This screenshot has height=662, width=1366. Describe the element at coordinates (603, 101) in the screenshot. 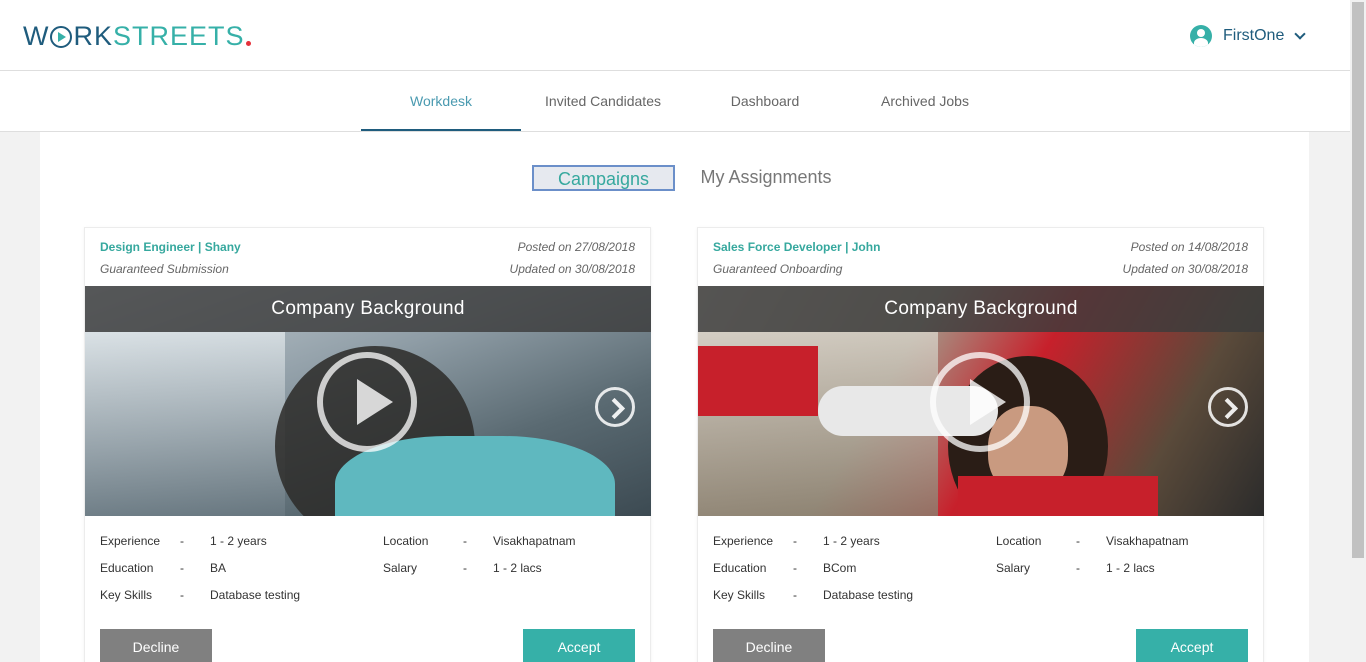

I see `tab-invited-candidates: Invited Candidates` at that location.